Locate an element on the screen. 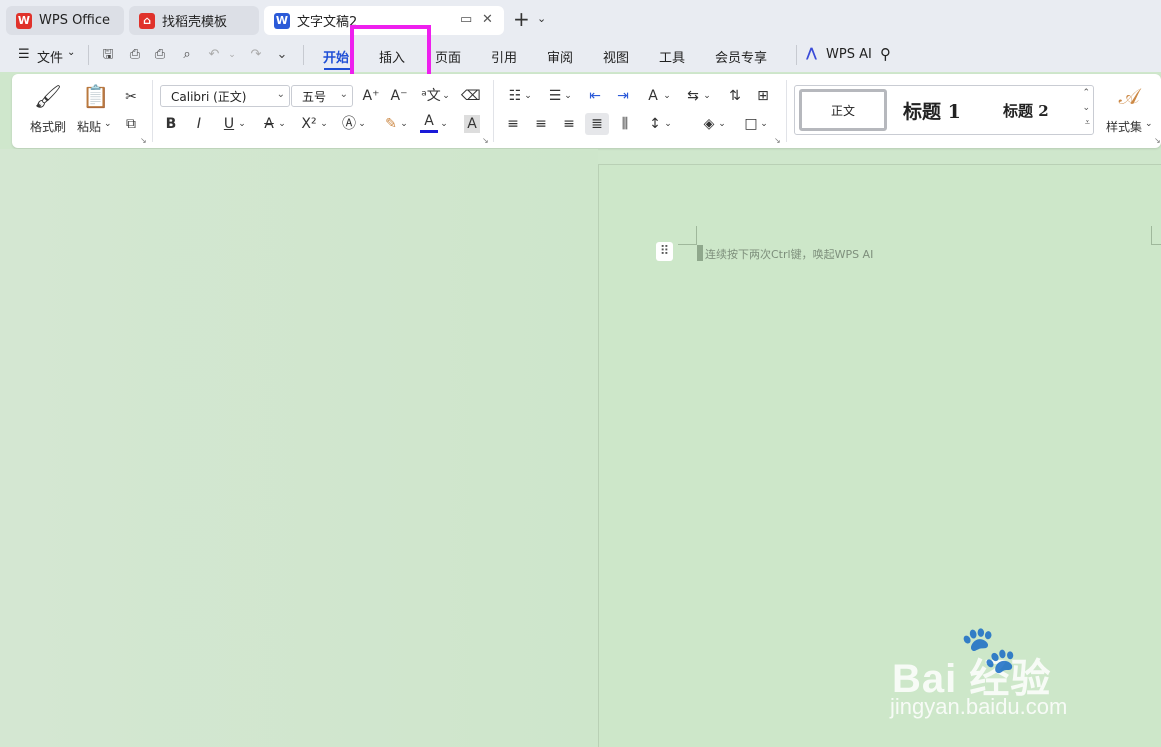  text-wrap-icon: ⇆ is located at coordinates (693, 96).